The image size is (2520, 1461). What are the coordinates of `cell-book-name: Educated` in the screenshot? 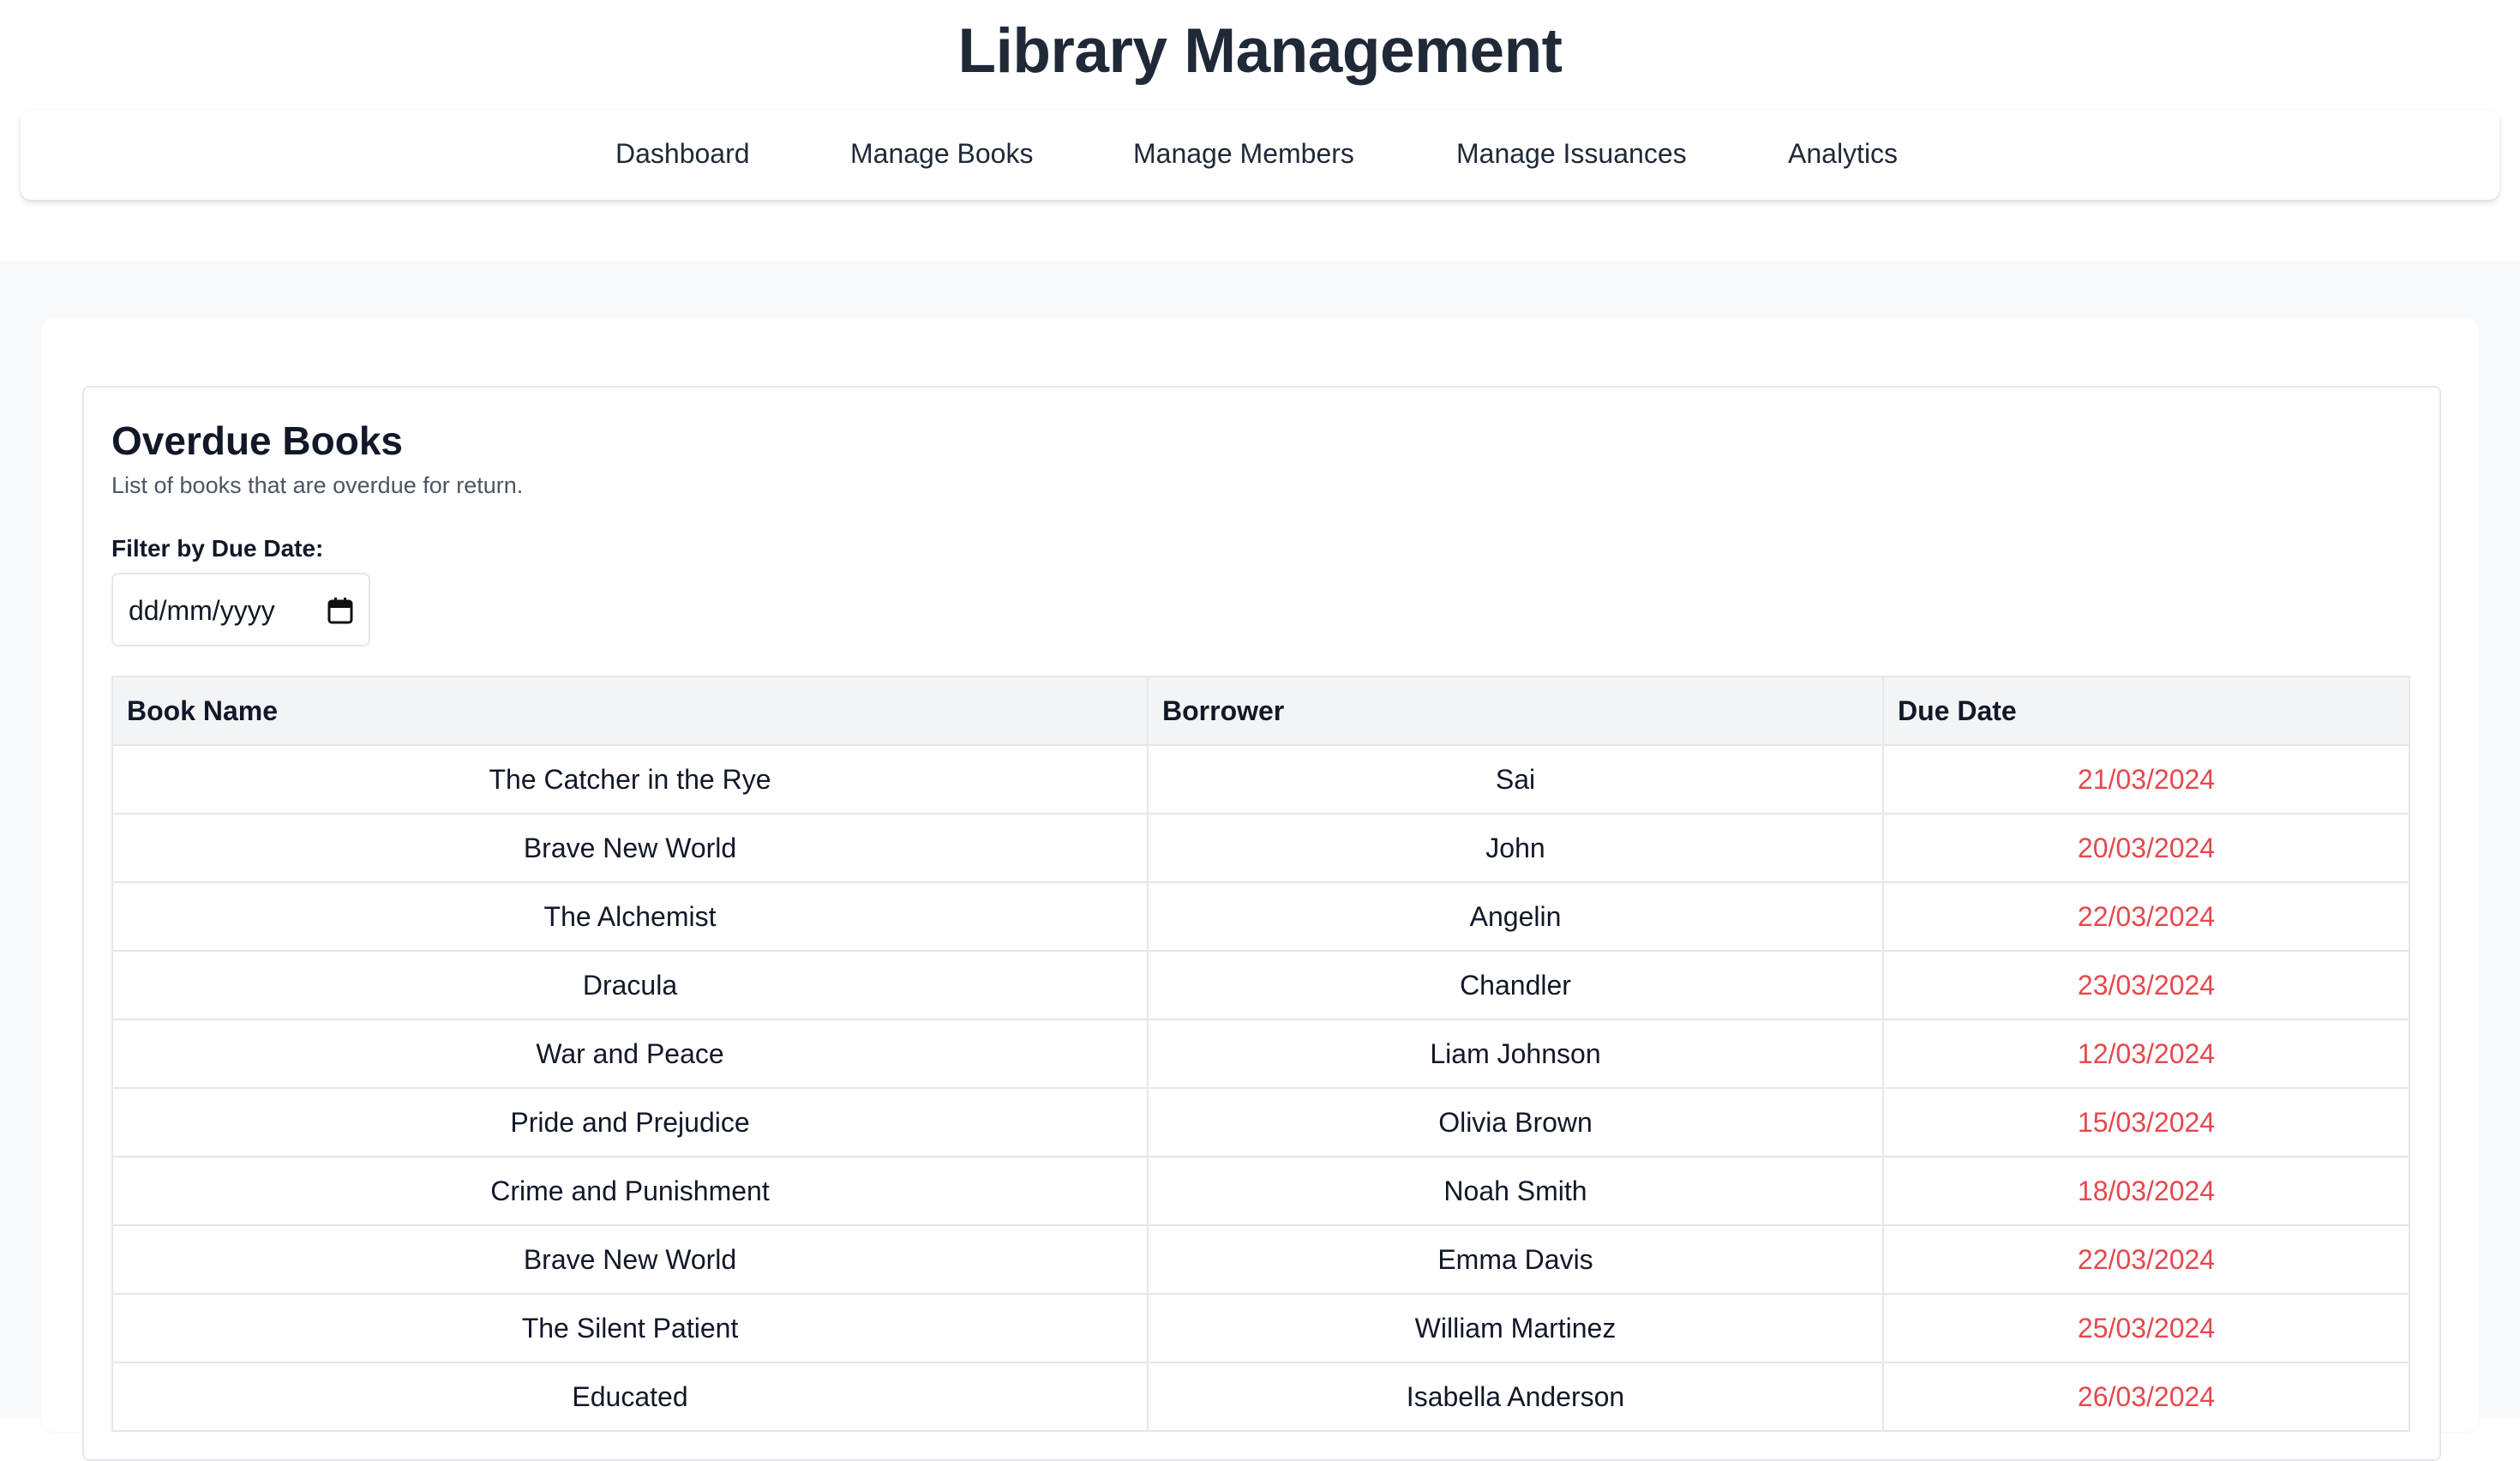 It's located at (630, 1397).